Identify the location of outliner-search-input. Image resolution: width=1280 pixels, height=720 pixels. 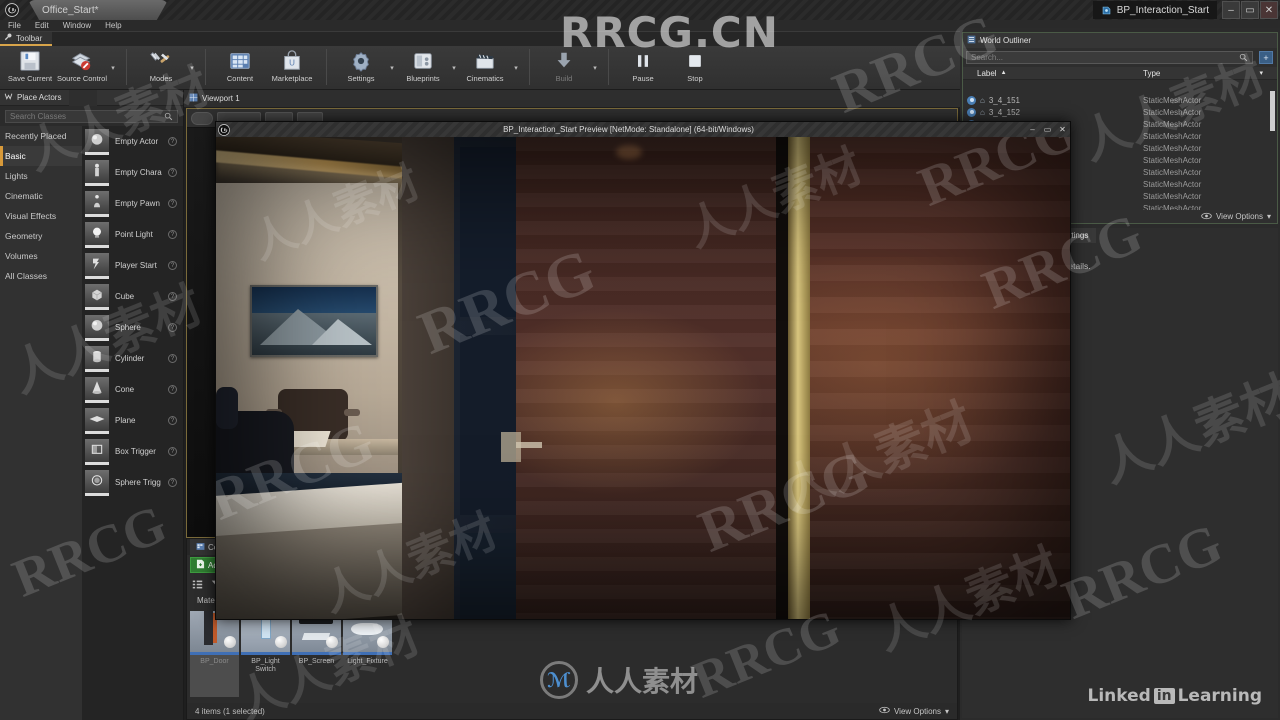
(1105, 57).